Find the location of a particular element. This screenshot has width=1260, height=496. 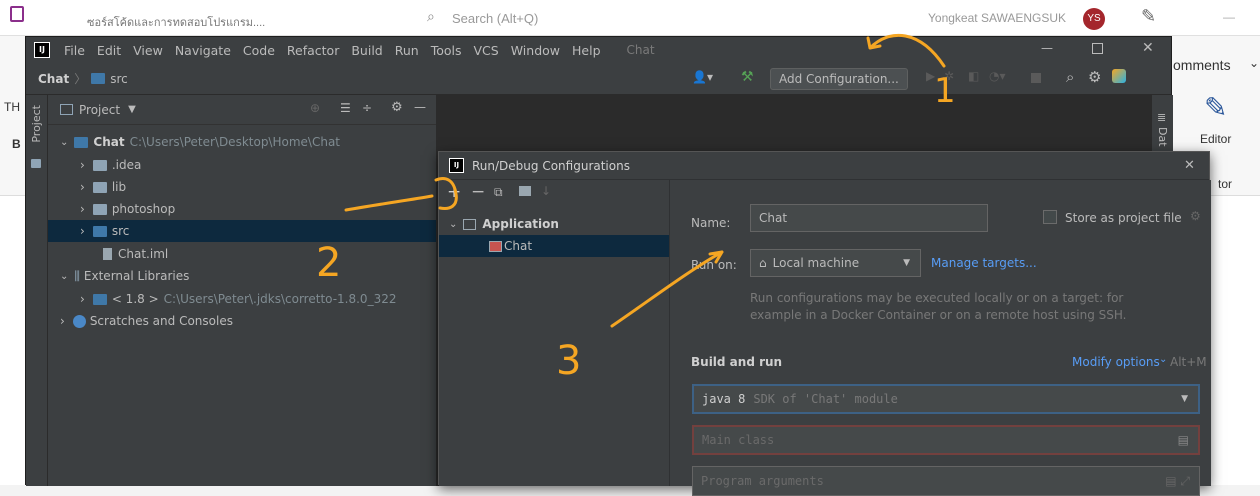

comments-button: omments is located at coordinates (1202, 65).